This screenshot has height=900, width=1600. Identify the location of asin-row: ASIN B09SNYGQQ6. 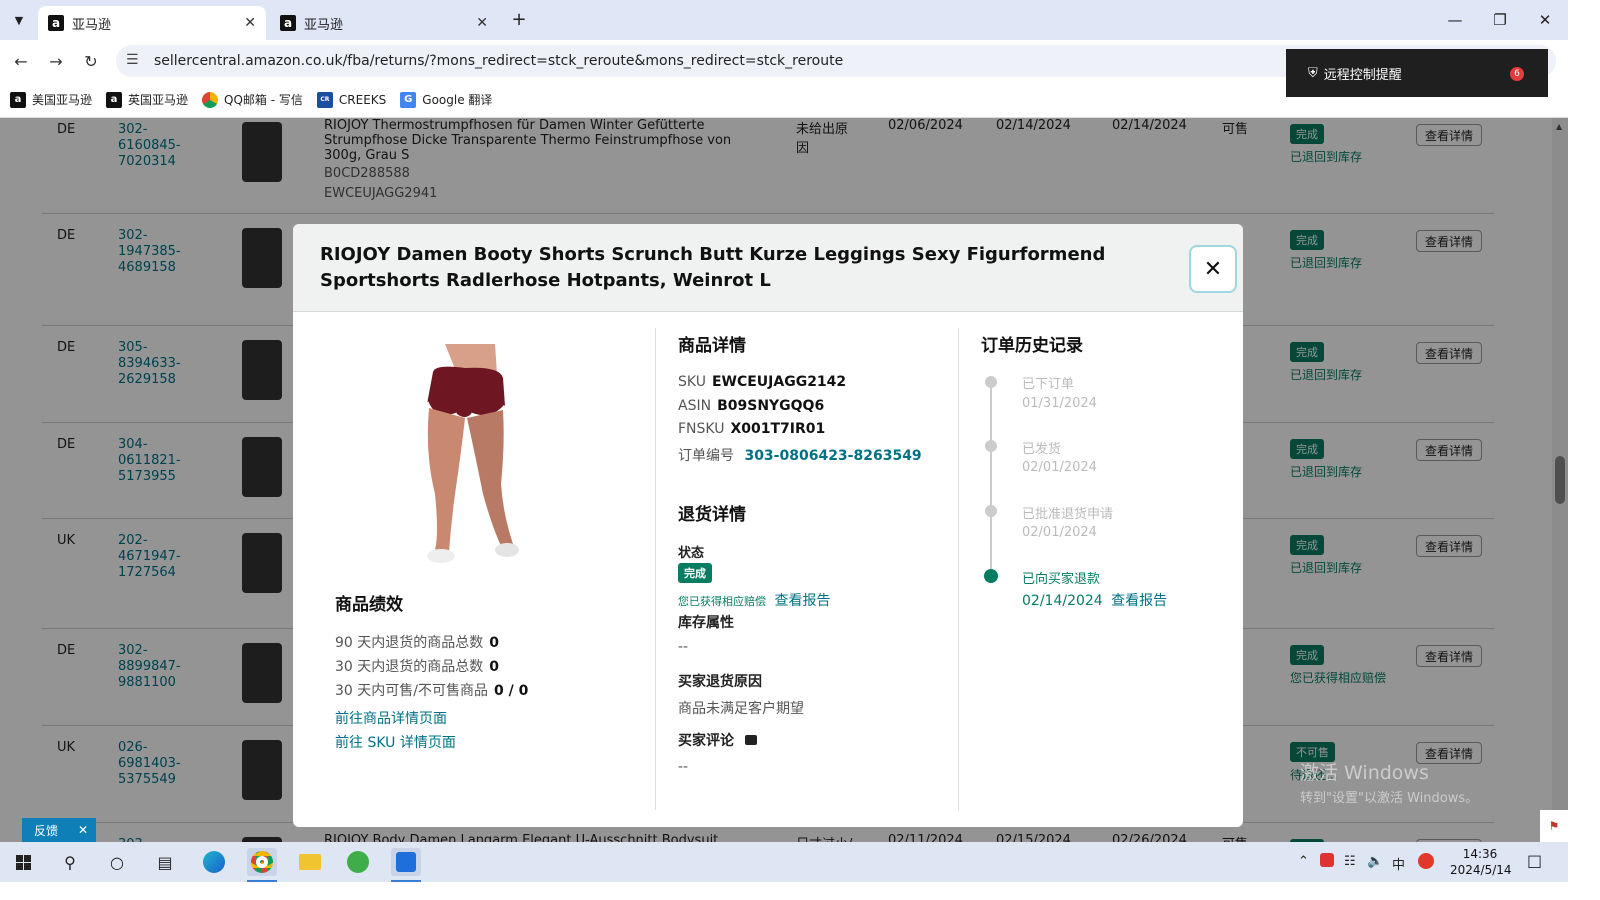
(751, 406).